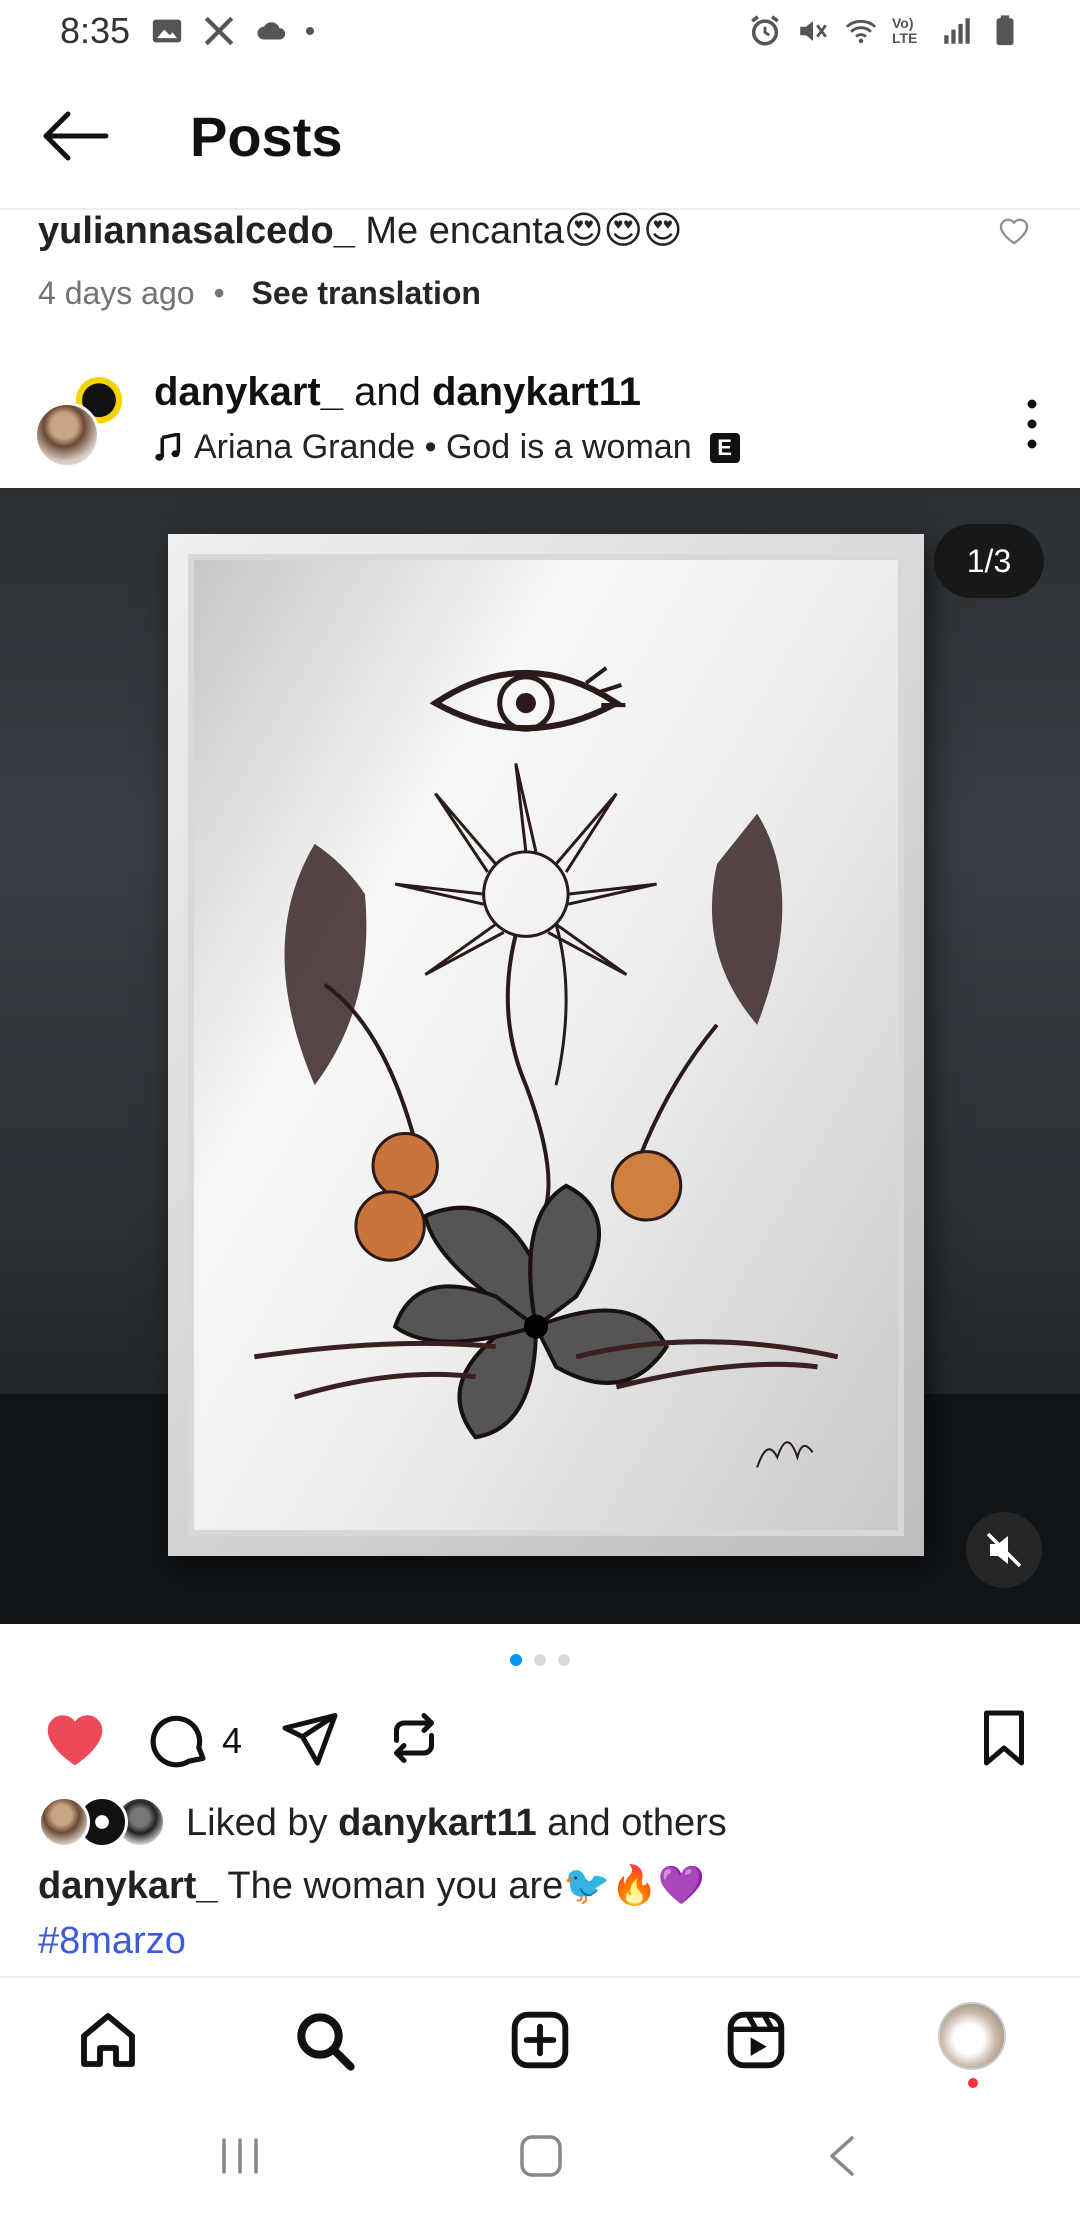 Image resolution: width=1080 pixels, height=2220 pixels. What do you see at coordinates (108, 2040) in the screenshot?
I see `home-icon` at bounding box center [108, 2040].